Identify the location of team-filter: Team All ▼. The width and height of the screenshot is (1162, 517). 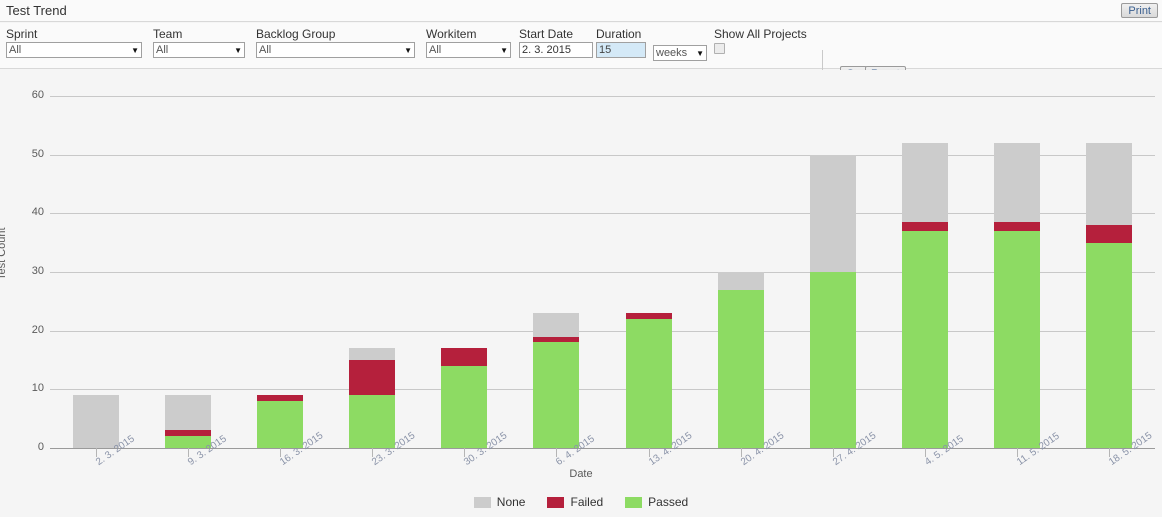
(199, 42).